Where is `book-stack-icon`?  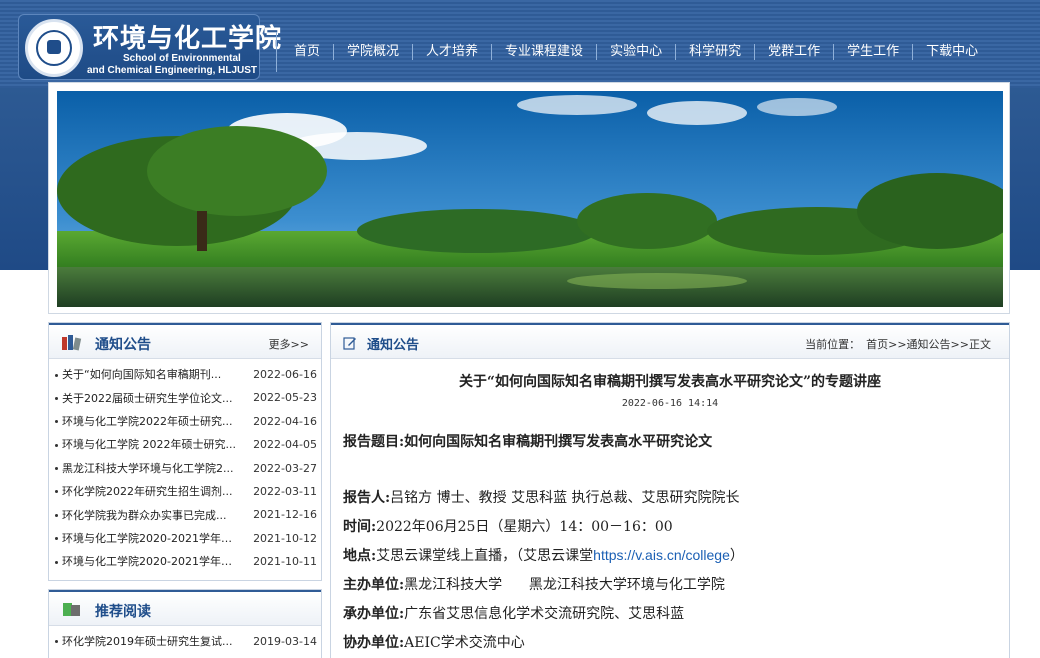
book-stack-icon is located at coordinates (71, 609).